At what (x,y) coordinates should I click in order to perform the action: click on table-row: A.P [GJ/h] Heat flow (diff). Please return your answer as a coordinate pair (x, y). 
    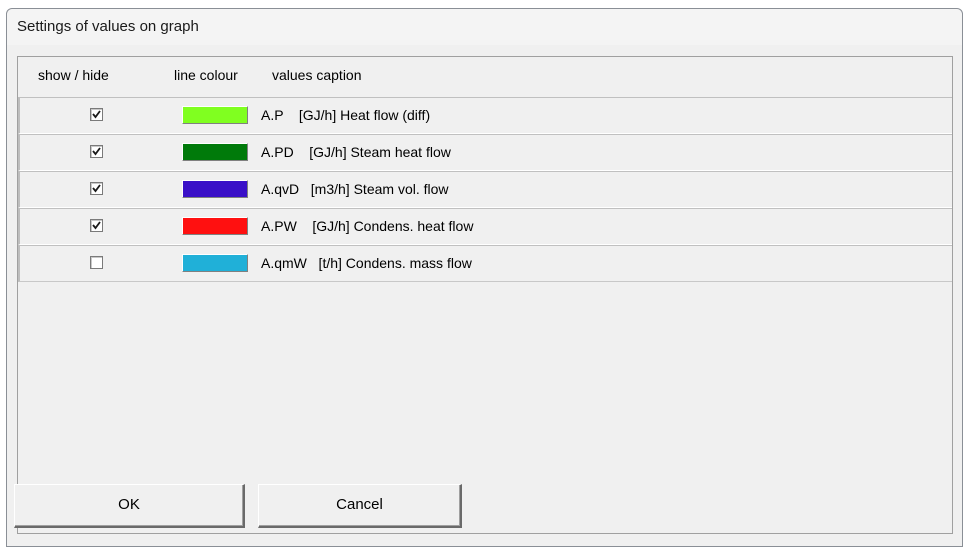
    Looking at the image, I should click on (485, 115).